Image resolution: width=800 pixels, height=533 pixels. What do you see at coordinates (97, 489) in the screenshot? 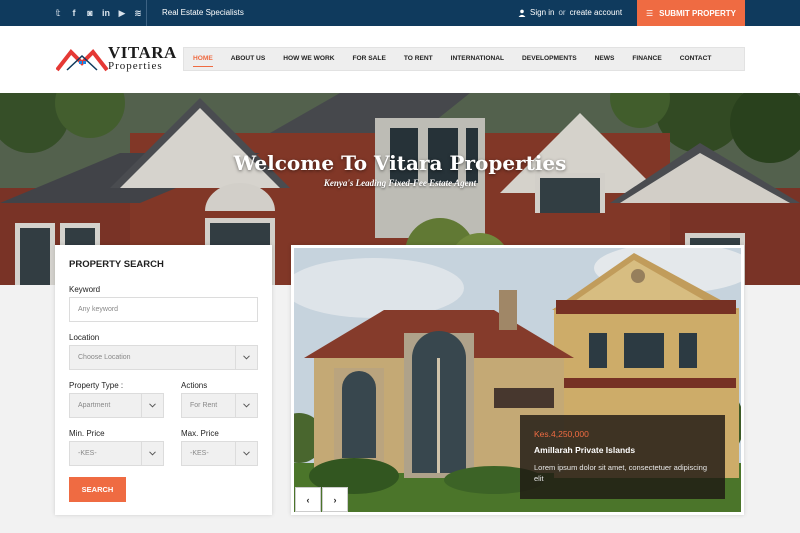
I see `search-button: SEARCH` at bounding box center [97, 489].